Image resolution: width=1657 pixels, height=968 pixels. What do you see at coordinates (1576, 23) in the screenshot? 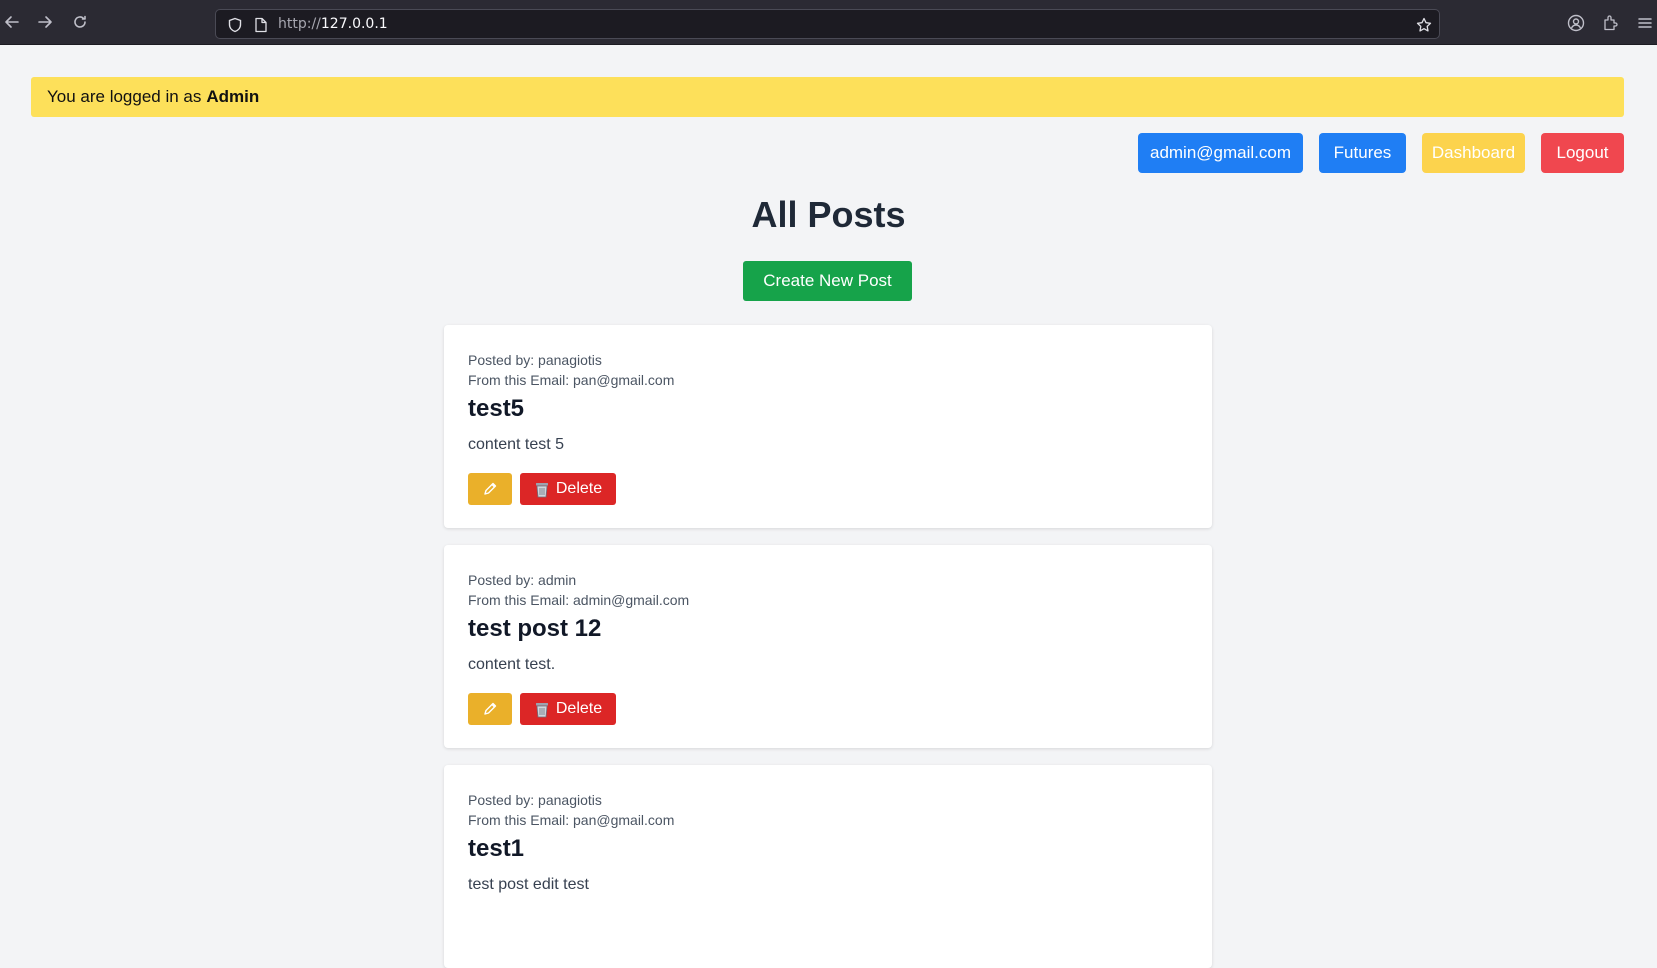
I see `account-icon` at bounding box center [1576, 23].